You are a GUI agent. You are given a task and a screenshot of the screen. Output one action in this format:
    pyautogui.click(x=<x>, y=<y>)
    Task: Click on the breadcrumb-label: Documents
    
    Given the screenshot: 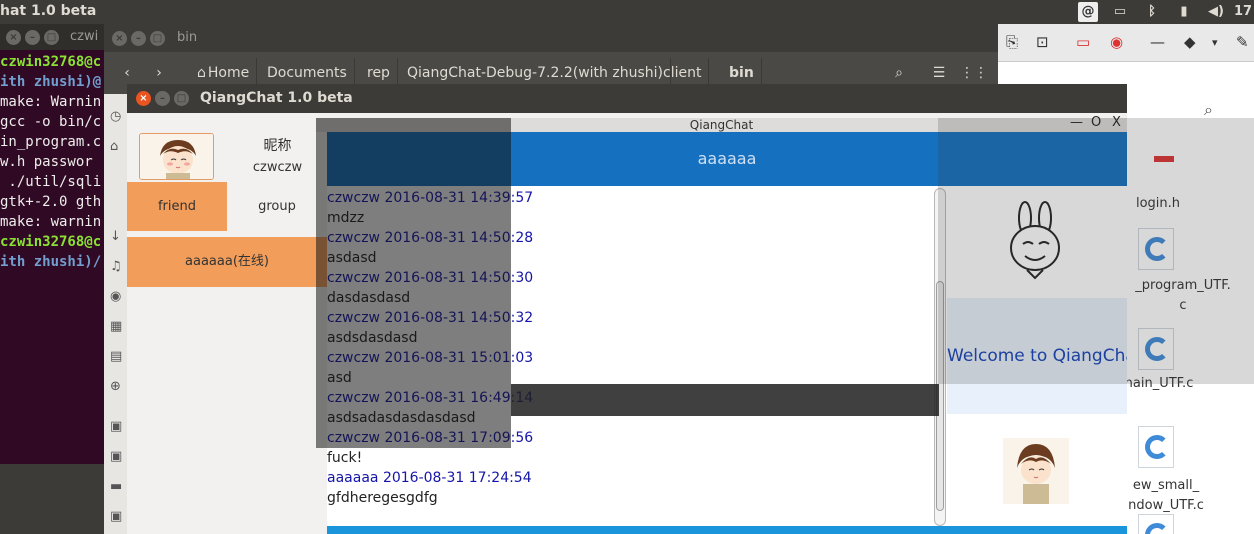 What is the action you would take?
    pyautogui.click(x=307, y=73)
    